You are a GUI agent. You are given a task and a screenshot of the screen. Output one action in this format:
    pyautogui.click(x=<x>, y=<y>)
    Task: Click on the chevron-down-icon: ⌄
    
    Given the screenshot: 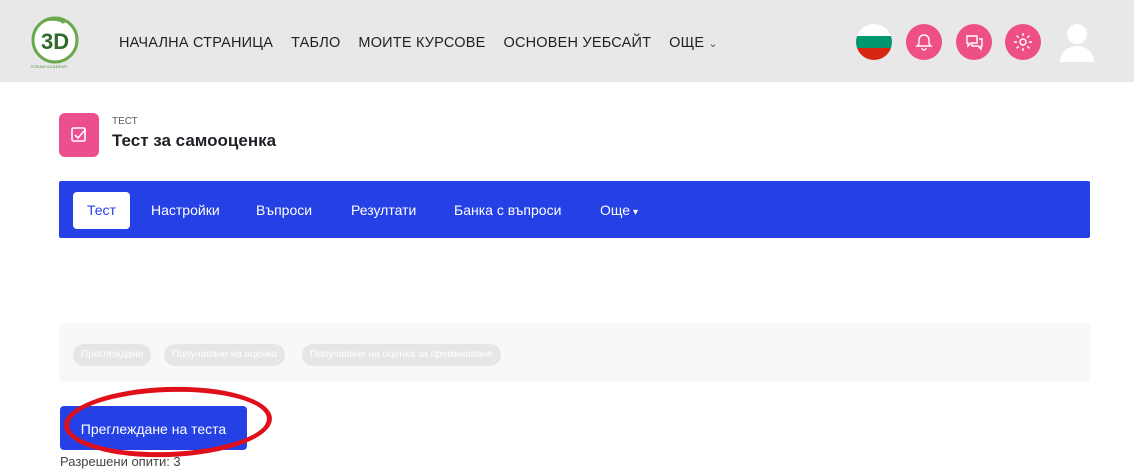 What is the action you would take?
    pyautogui.click(x=713, y=43)
    